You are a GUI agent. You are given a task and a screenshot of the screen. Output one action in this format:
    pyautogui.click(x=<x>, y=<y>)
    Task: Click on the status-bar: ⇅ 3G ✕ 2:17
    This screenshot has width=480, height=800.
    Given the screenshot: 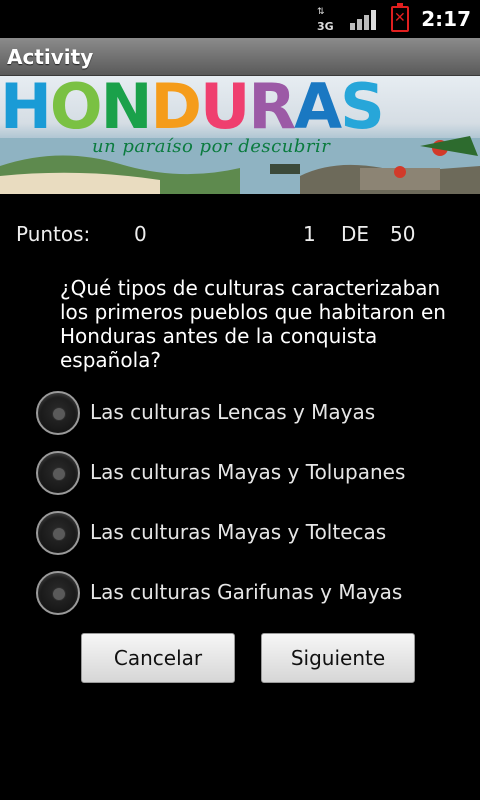 What is the action you would take?
    pyautogui.click(x=240, y=19)
    